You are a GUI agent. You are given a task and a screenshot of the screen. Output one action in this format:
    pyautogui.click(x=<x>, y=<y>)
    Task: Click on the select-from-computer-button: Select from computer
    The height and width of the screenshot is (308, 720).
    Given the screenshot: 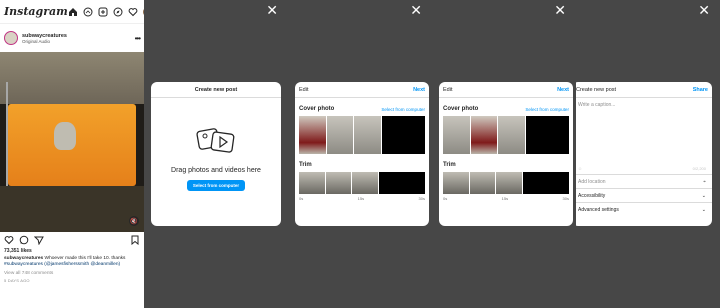 What is the action you would take?
    pyautogui.click(x=216, y=185)
    